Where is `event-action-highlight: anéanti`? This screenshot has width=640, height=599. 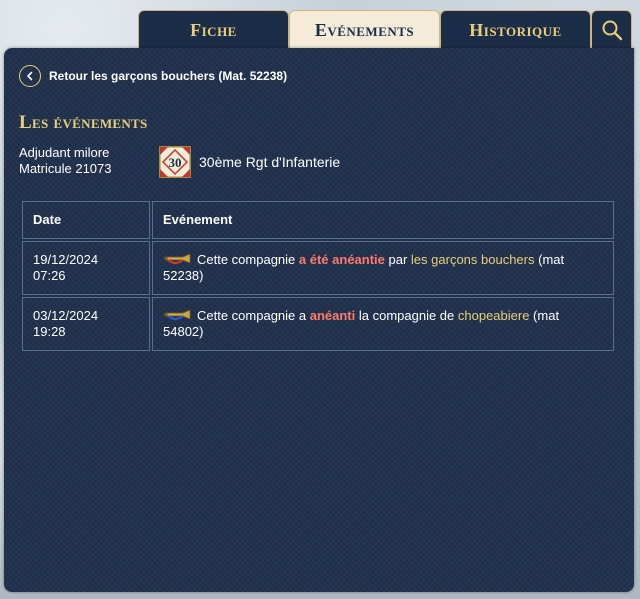
event-action-highlight: anéanti is located at coordinates (332, 315).